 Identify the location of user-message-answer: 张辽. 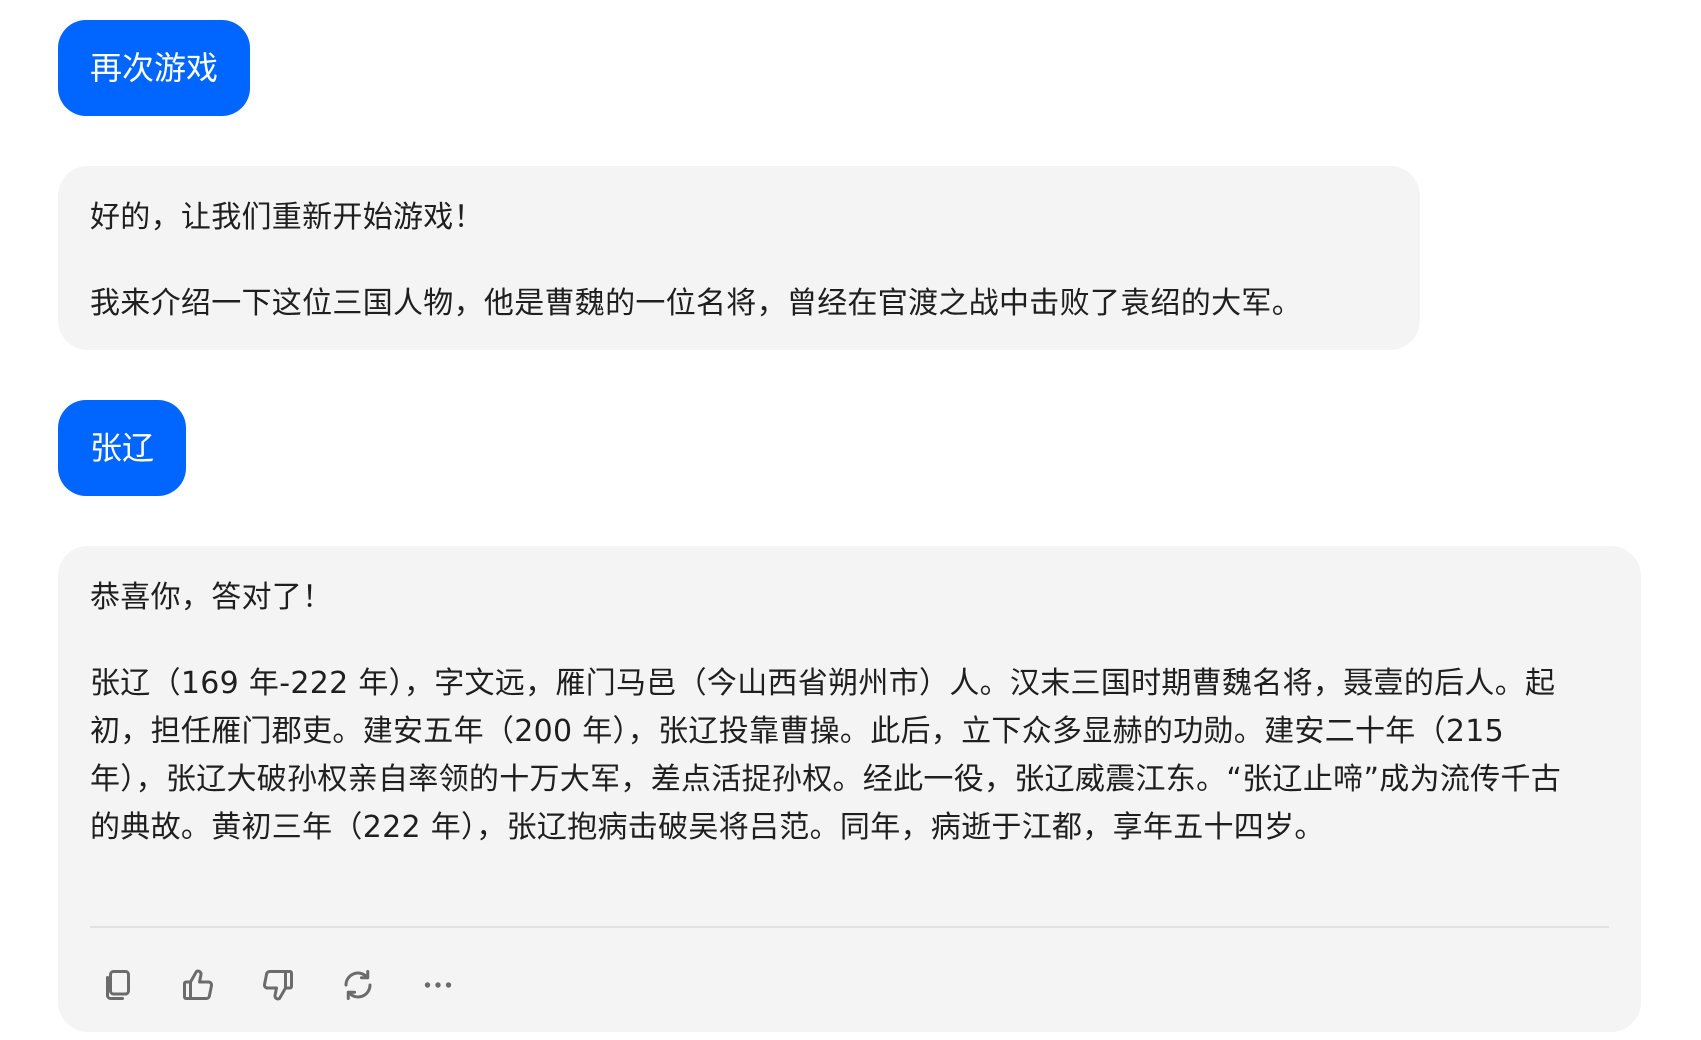
(122, 448).